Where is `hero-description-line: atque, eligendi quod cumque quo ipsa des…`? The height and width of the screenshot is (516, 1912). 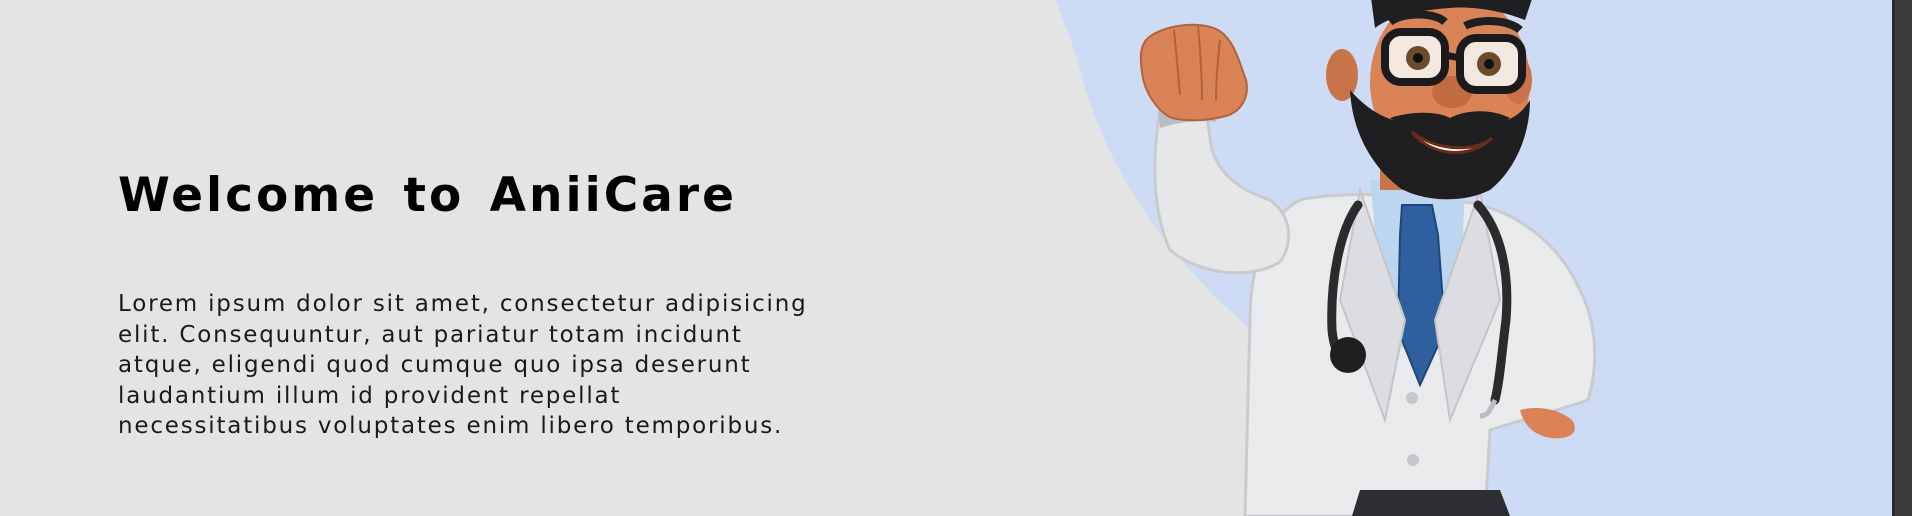 hero-description-line: atque, eligendi quod cumque quo ipsa des… is located at coordinates (435, 365).